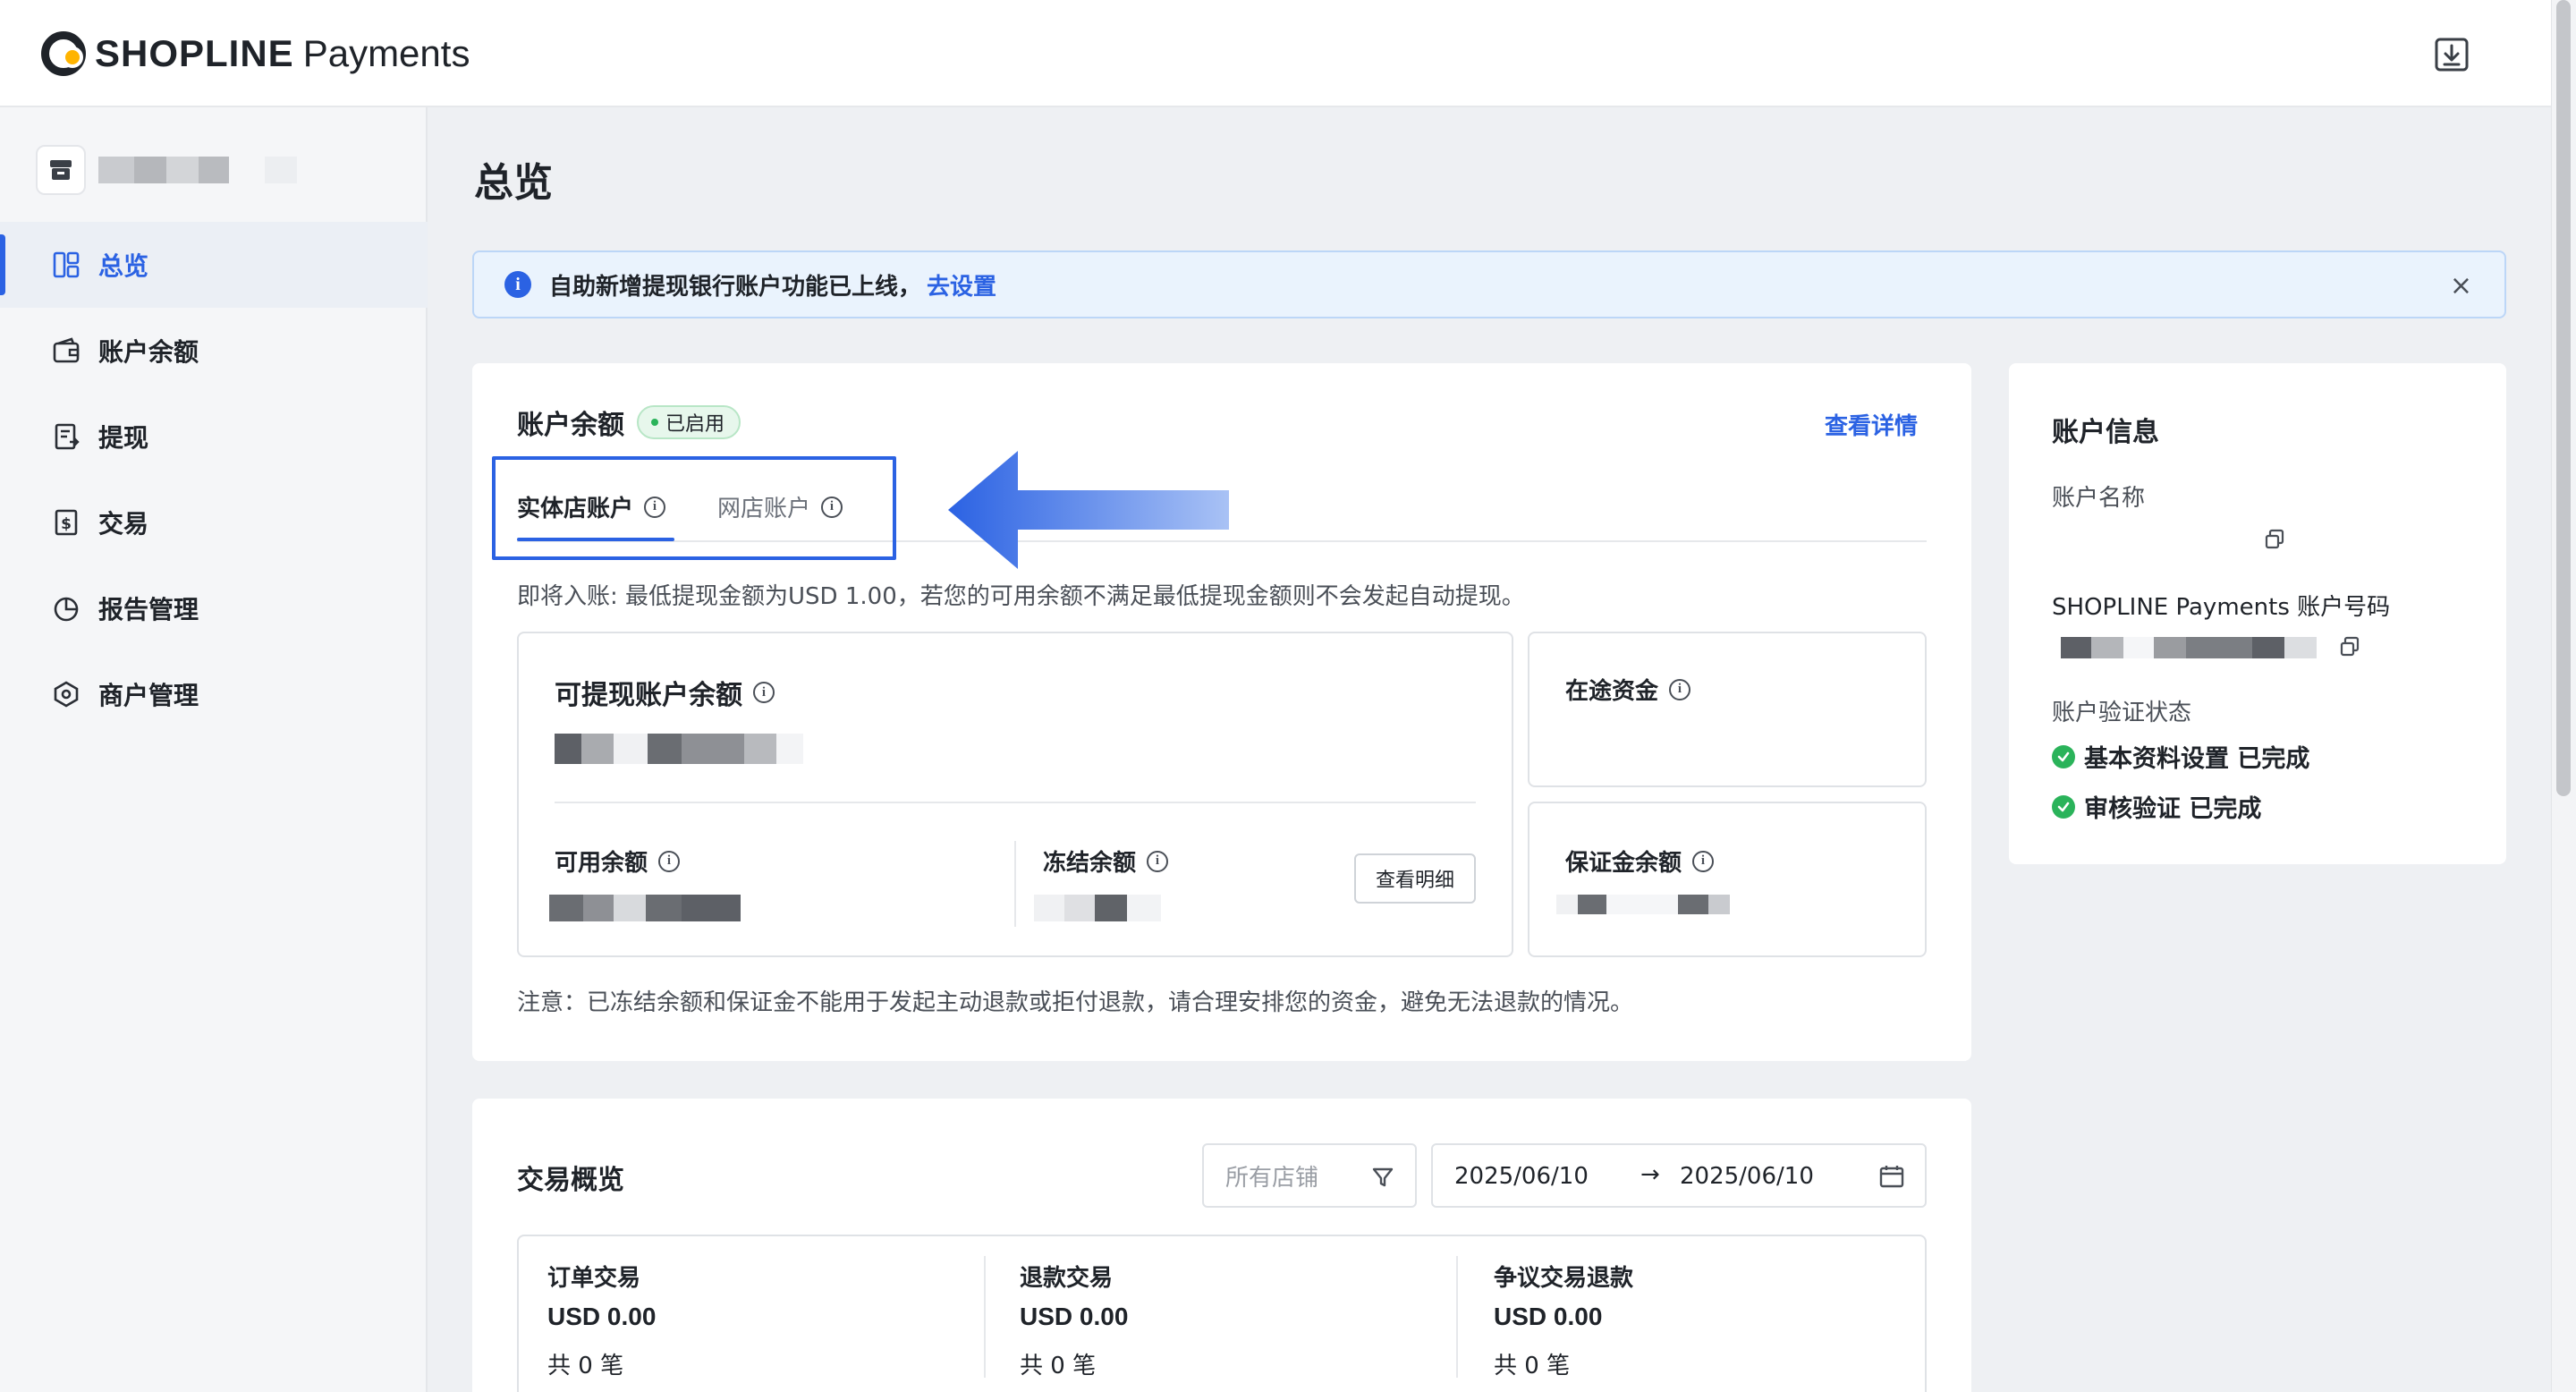 The width and height of the screenshot is (2576, 1392). Describe the element at coordinates (1521, 1176) in the screenshot. I see `date-start: 2025/06/10` at that location.